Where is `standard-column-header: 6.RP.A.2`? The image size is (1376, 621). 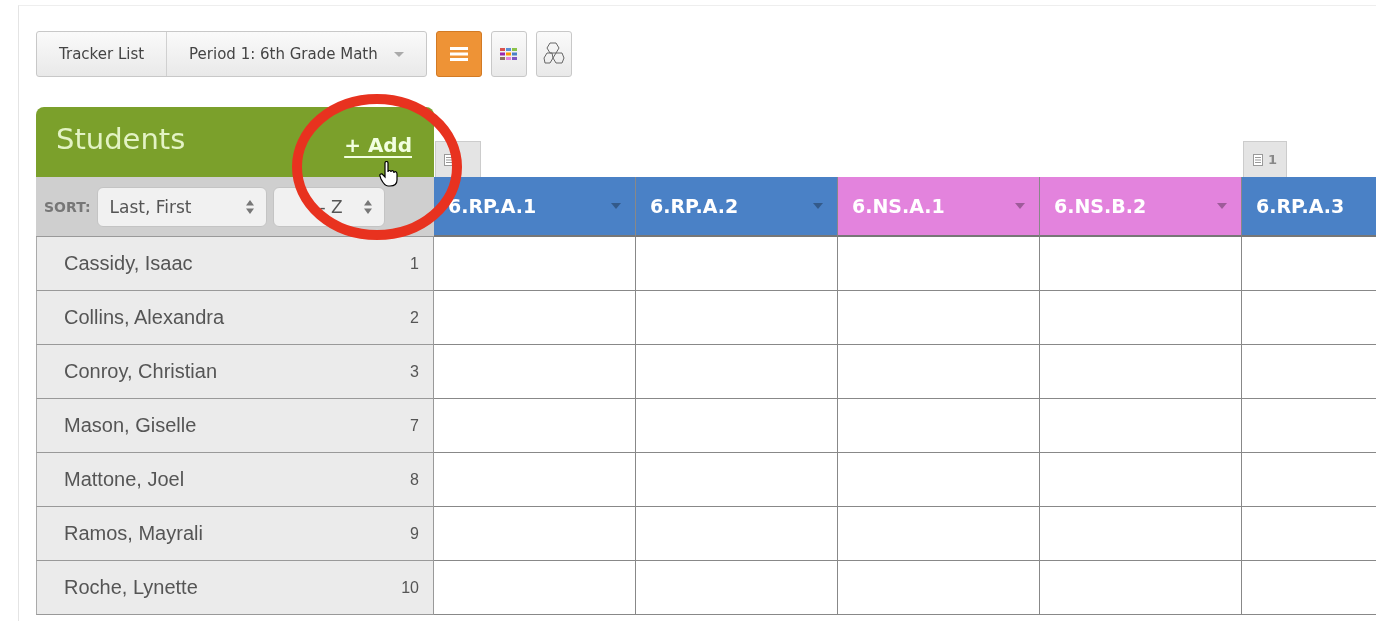 standard-column-header: 6.RP.A.2 is located at coordinates (737, 207).